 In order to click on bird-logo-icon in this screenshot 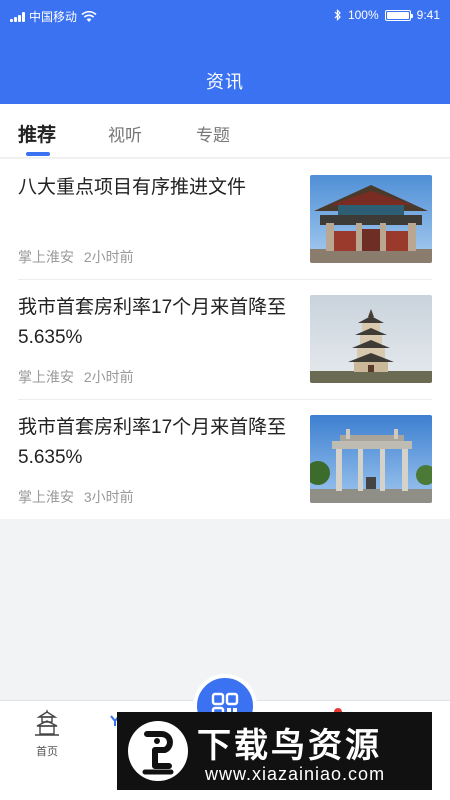, I will do `click(158, 751)`.